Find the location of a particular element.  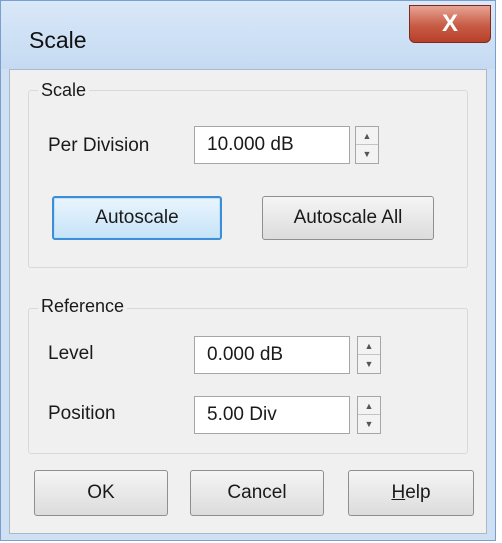

cancel-button: Cancel is located at coordinates (257, 493).